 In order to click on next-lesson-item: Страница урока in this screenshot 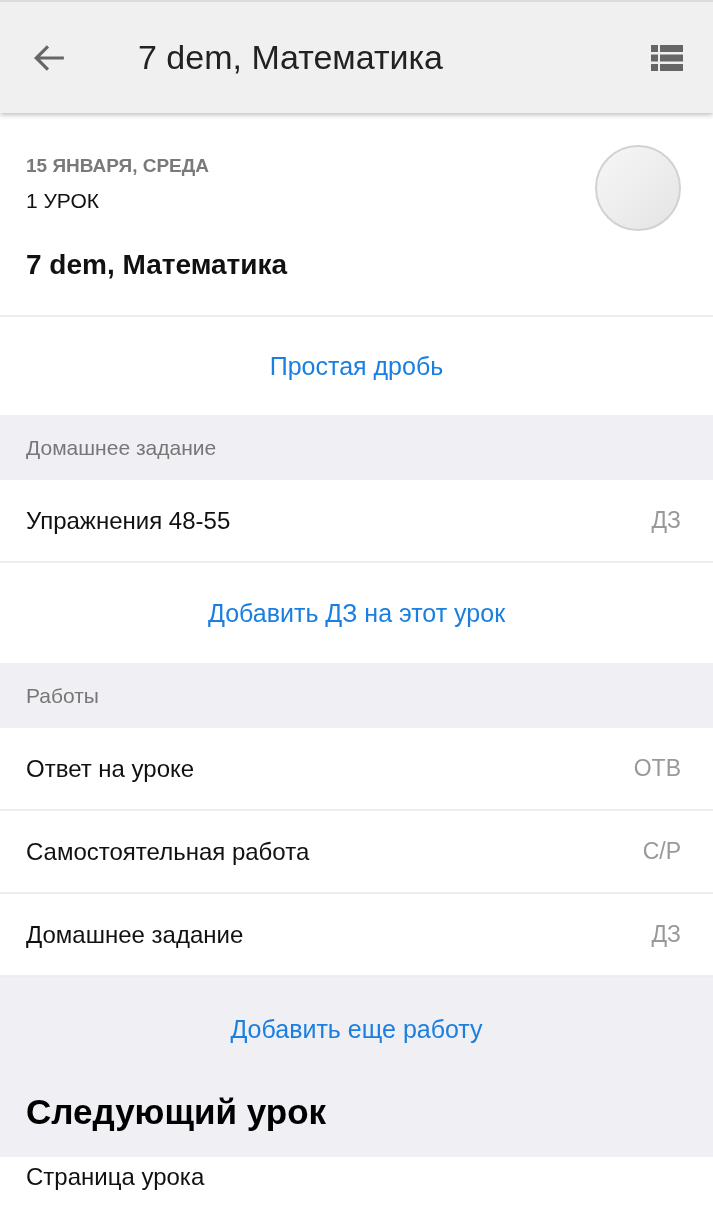, I will do `click(115, 1176)`.